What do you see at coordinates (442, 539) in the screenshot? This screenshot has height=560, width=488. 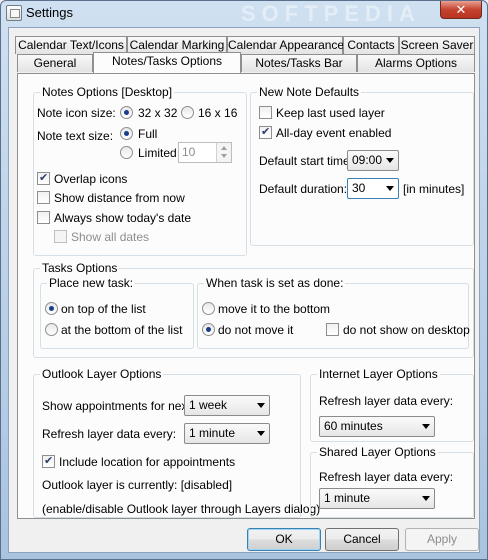 I see `apply-button: Apply` at bounding box center [442, 539].